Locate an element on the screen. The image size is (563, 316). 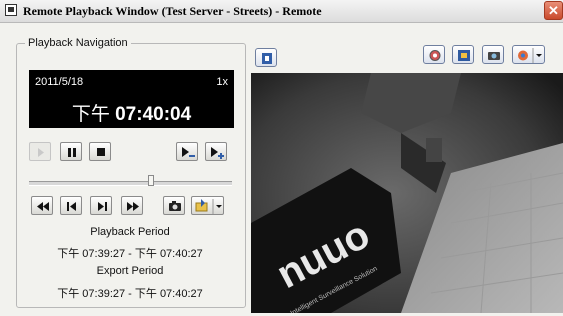
next-event-button is located at coordinates (132, 205).